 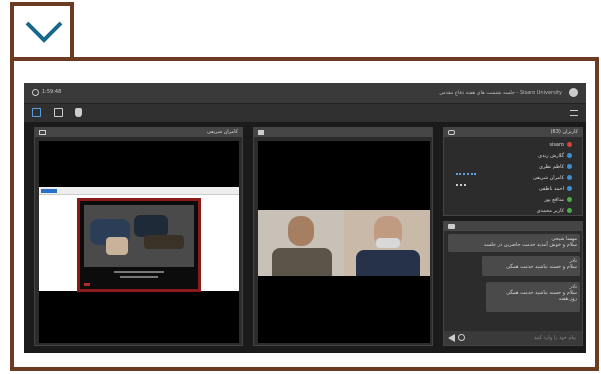 I want to click on user-name: گلارش زندی, so click(x=551, y=155).